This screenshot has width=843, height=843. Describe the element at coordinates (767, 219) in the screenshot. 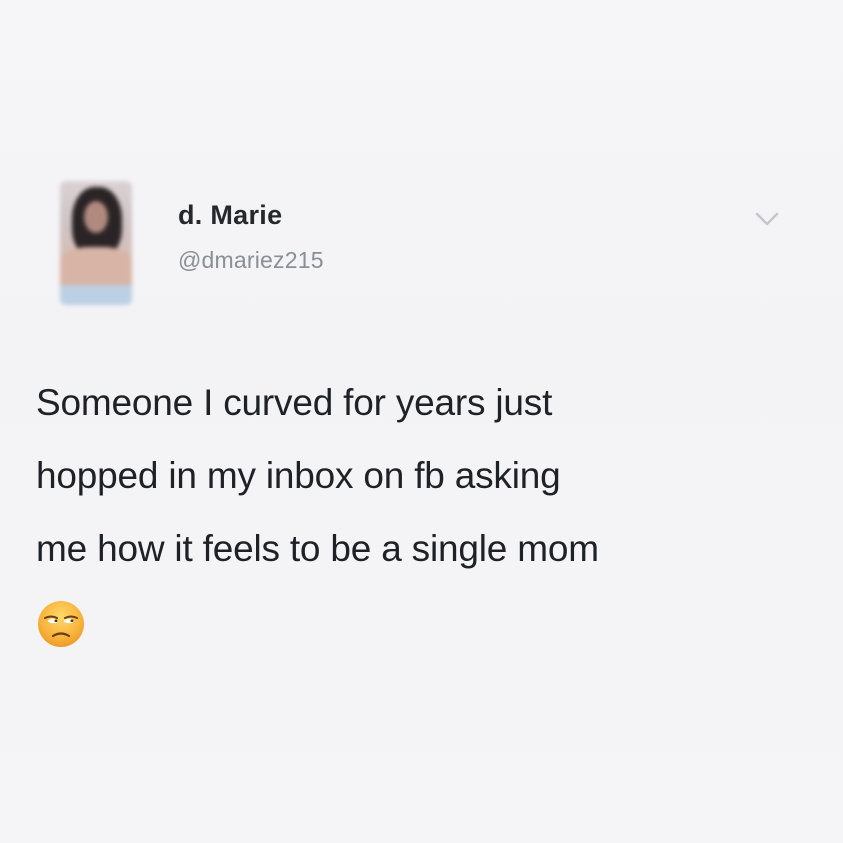

I see `chevron-down-icon` at that location.